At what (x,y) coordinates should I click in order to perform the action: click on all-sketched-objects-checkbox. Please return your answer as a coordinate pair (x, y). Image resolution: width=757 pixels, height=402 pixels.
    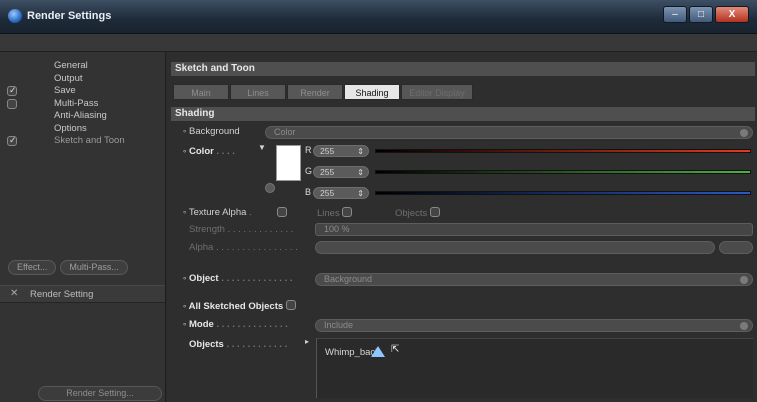
    Looking at the image, I should click on (290, 305).